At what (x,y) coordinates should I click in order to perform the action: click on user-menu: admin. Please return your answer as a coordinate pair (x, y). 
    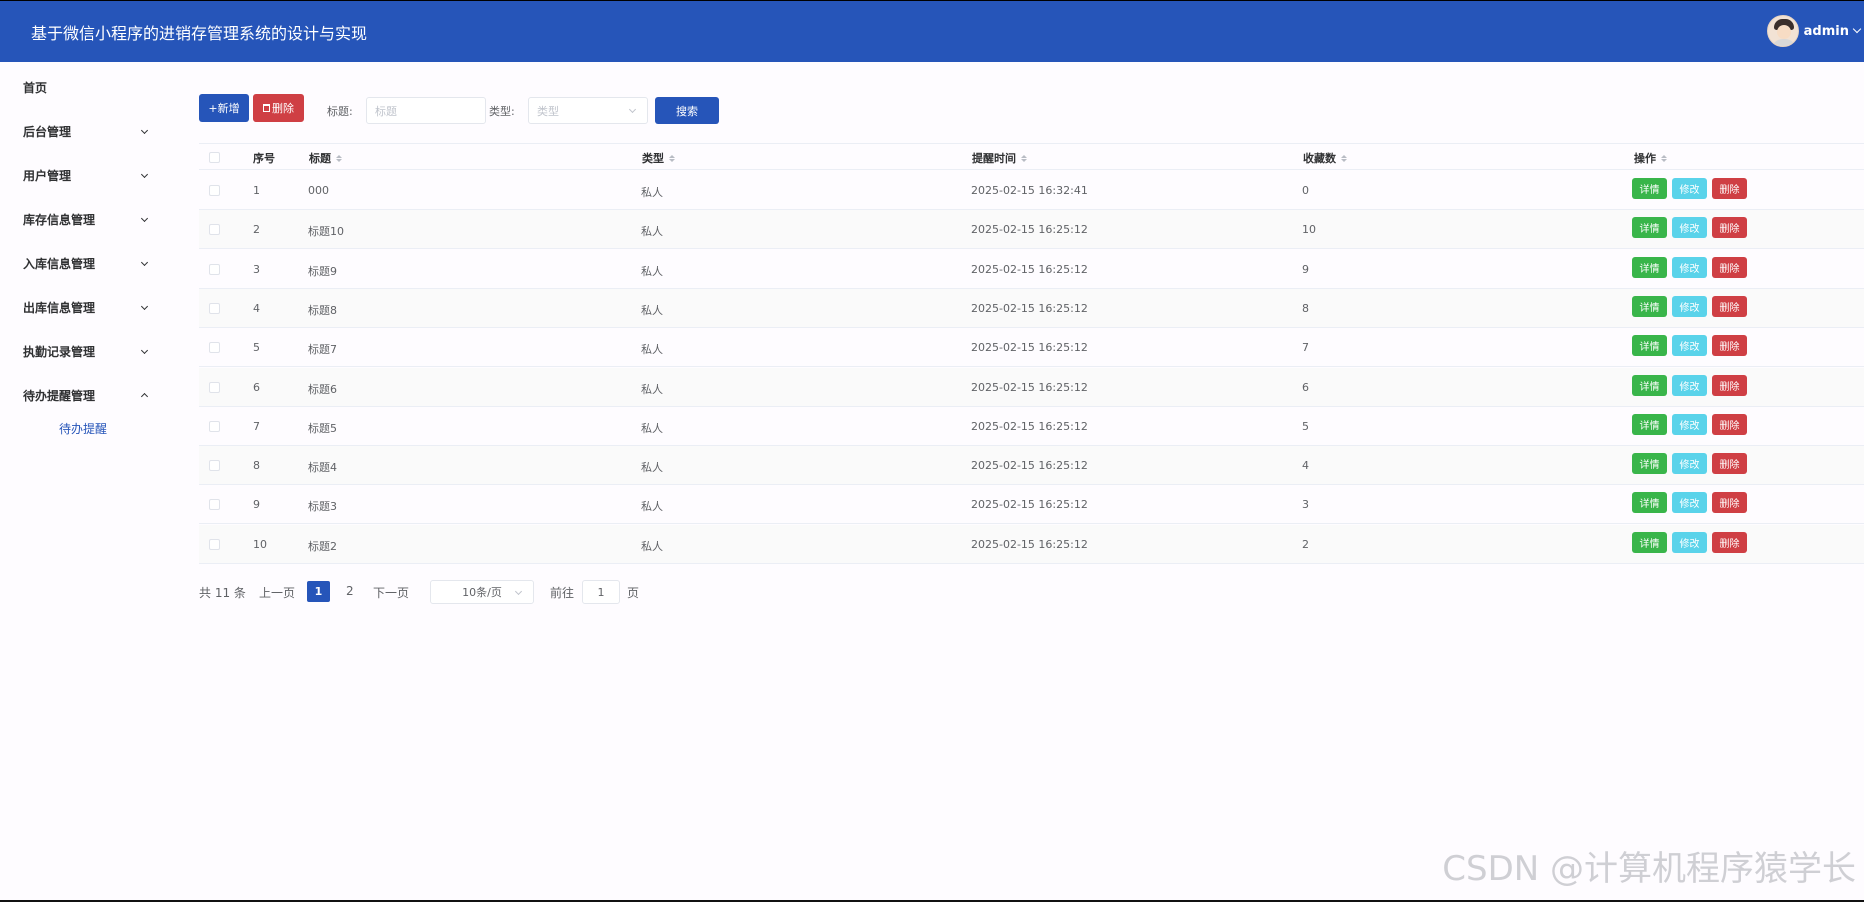
    Looking at the image, I should click on (1815, 31).